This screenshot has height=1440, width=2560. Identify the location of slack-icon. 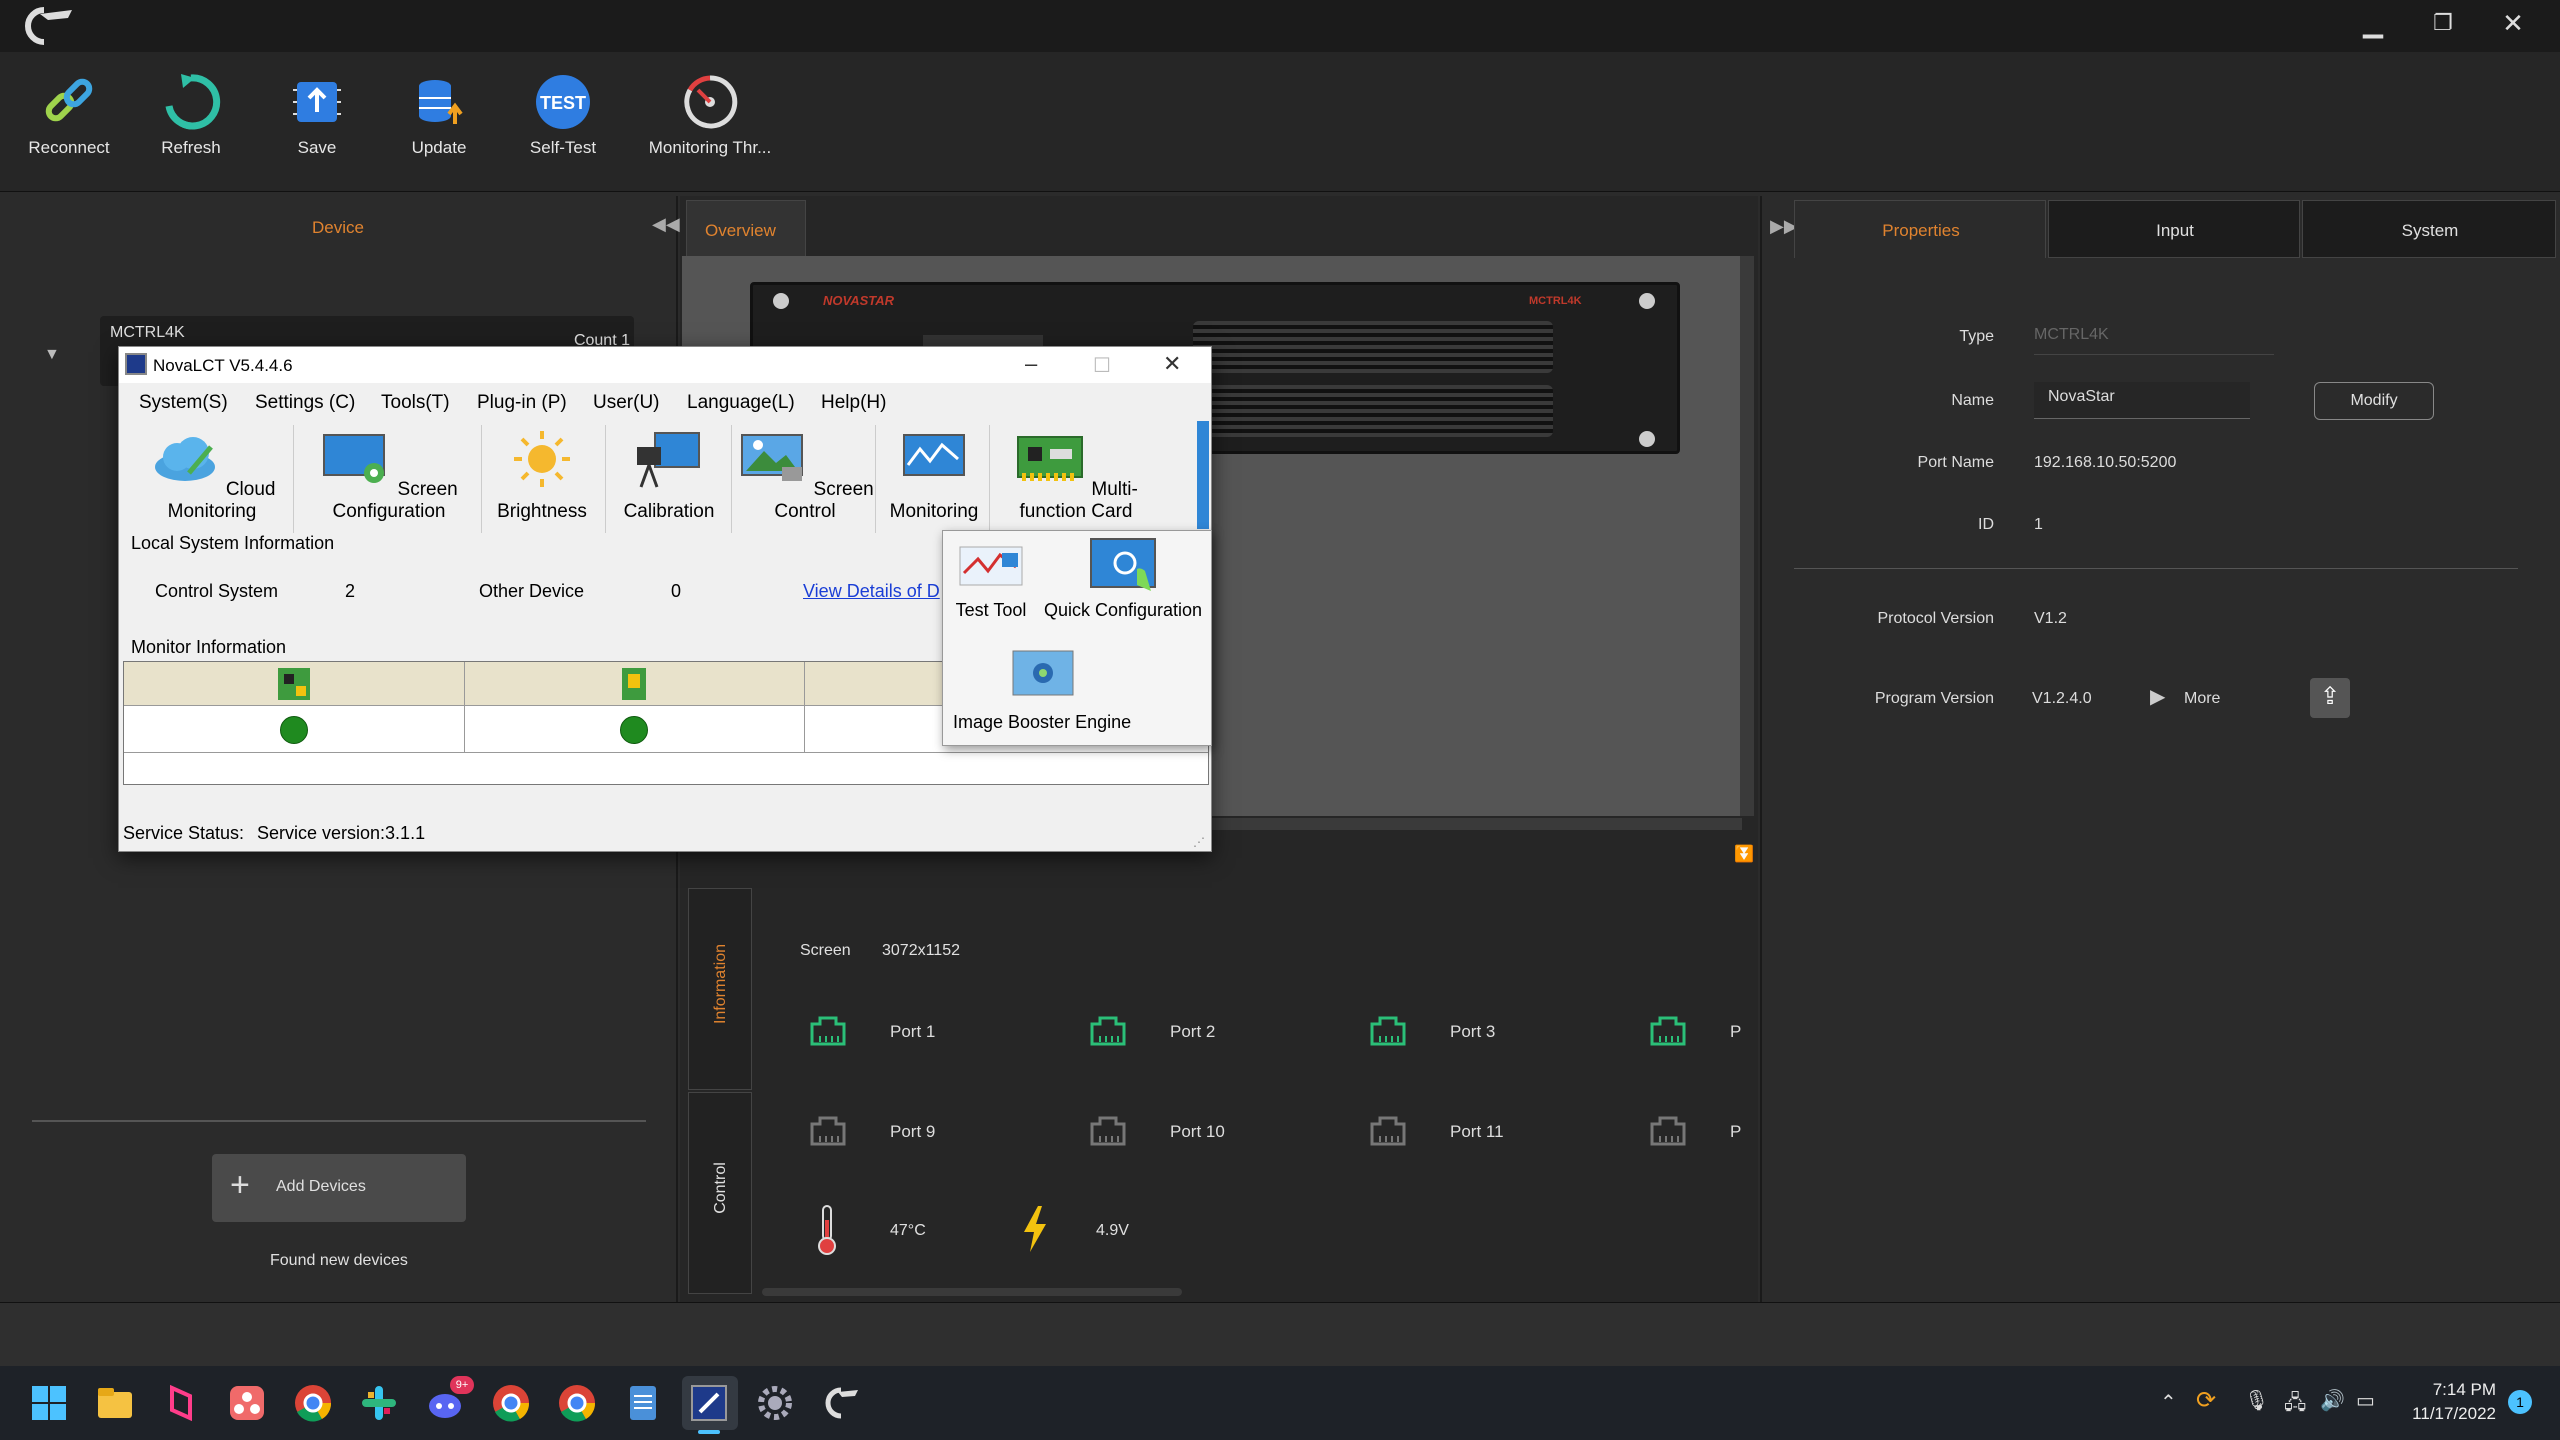
(379, 1403).